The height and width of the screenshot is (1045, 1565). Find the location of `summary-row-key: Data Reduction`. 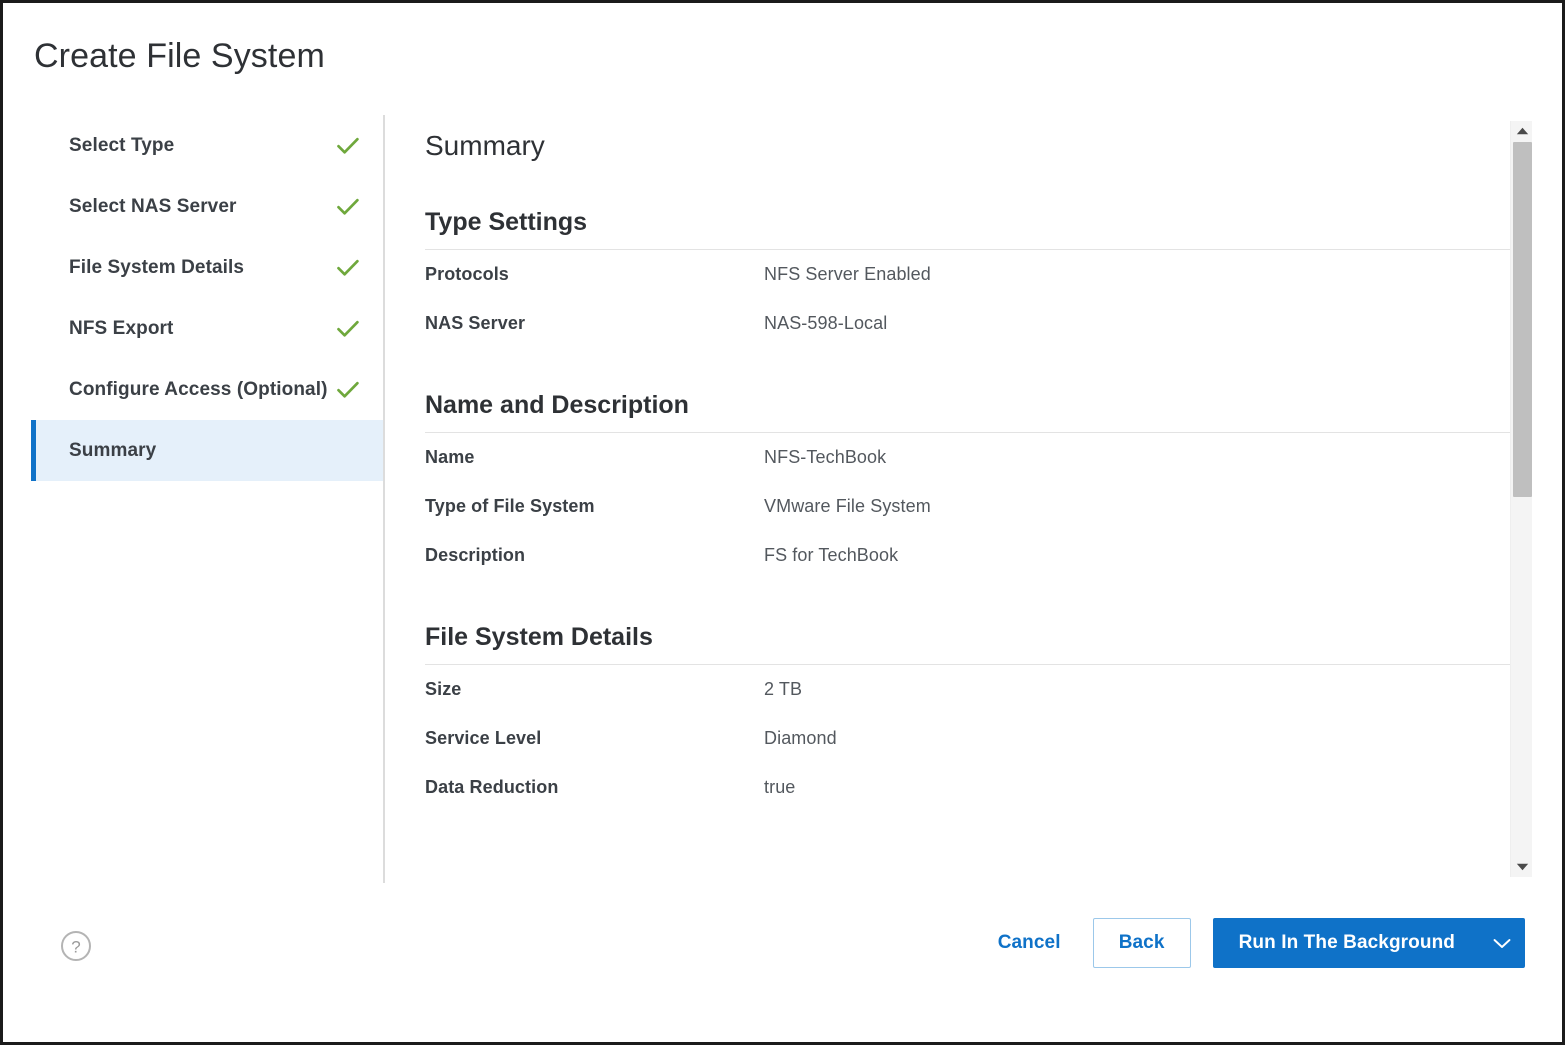

summary-row-key: Data Reduction is located at coordinates (492, 787).